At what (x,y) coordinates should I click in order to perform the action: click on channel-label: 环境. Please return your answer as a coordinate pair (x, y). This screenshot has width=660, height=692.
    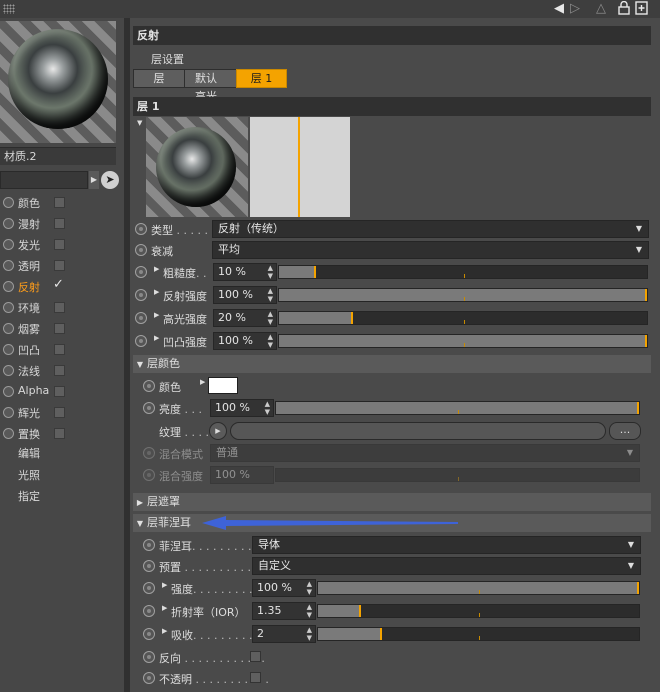
    Looking at the image, I should click on (29, 308).